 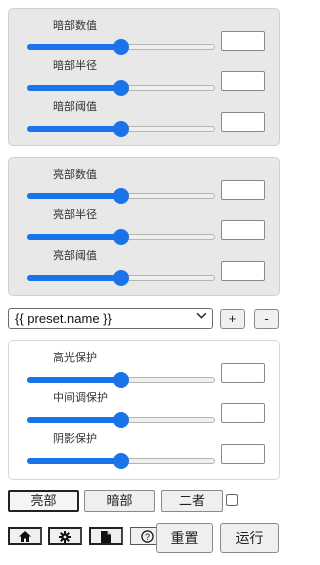 I want to click on settings-button, so click(x=65, y=536).